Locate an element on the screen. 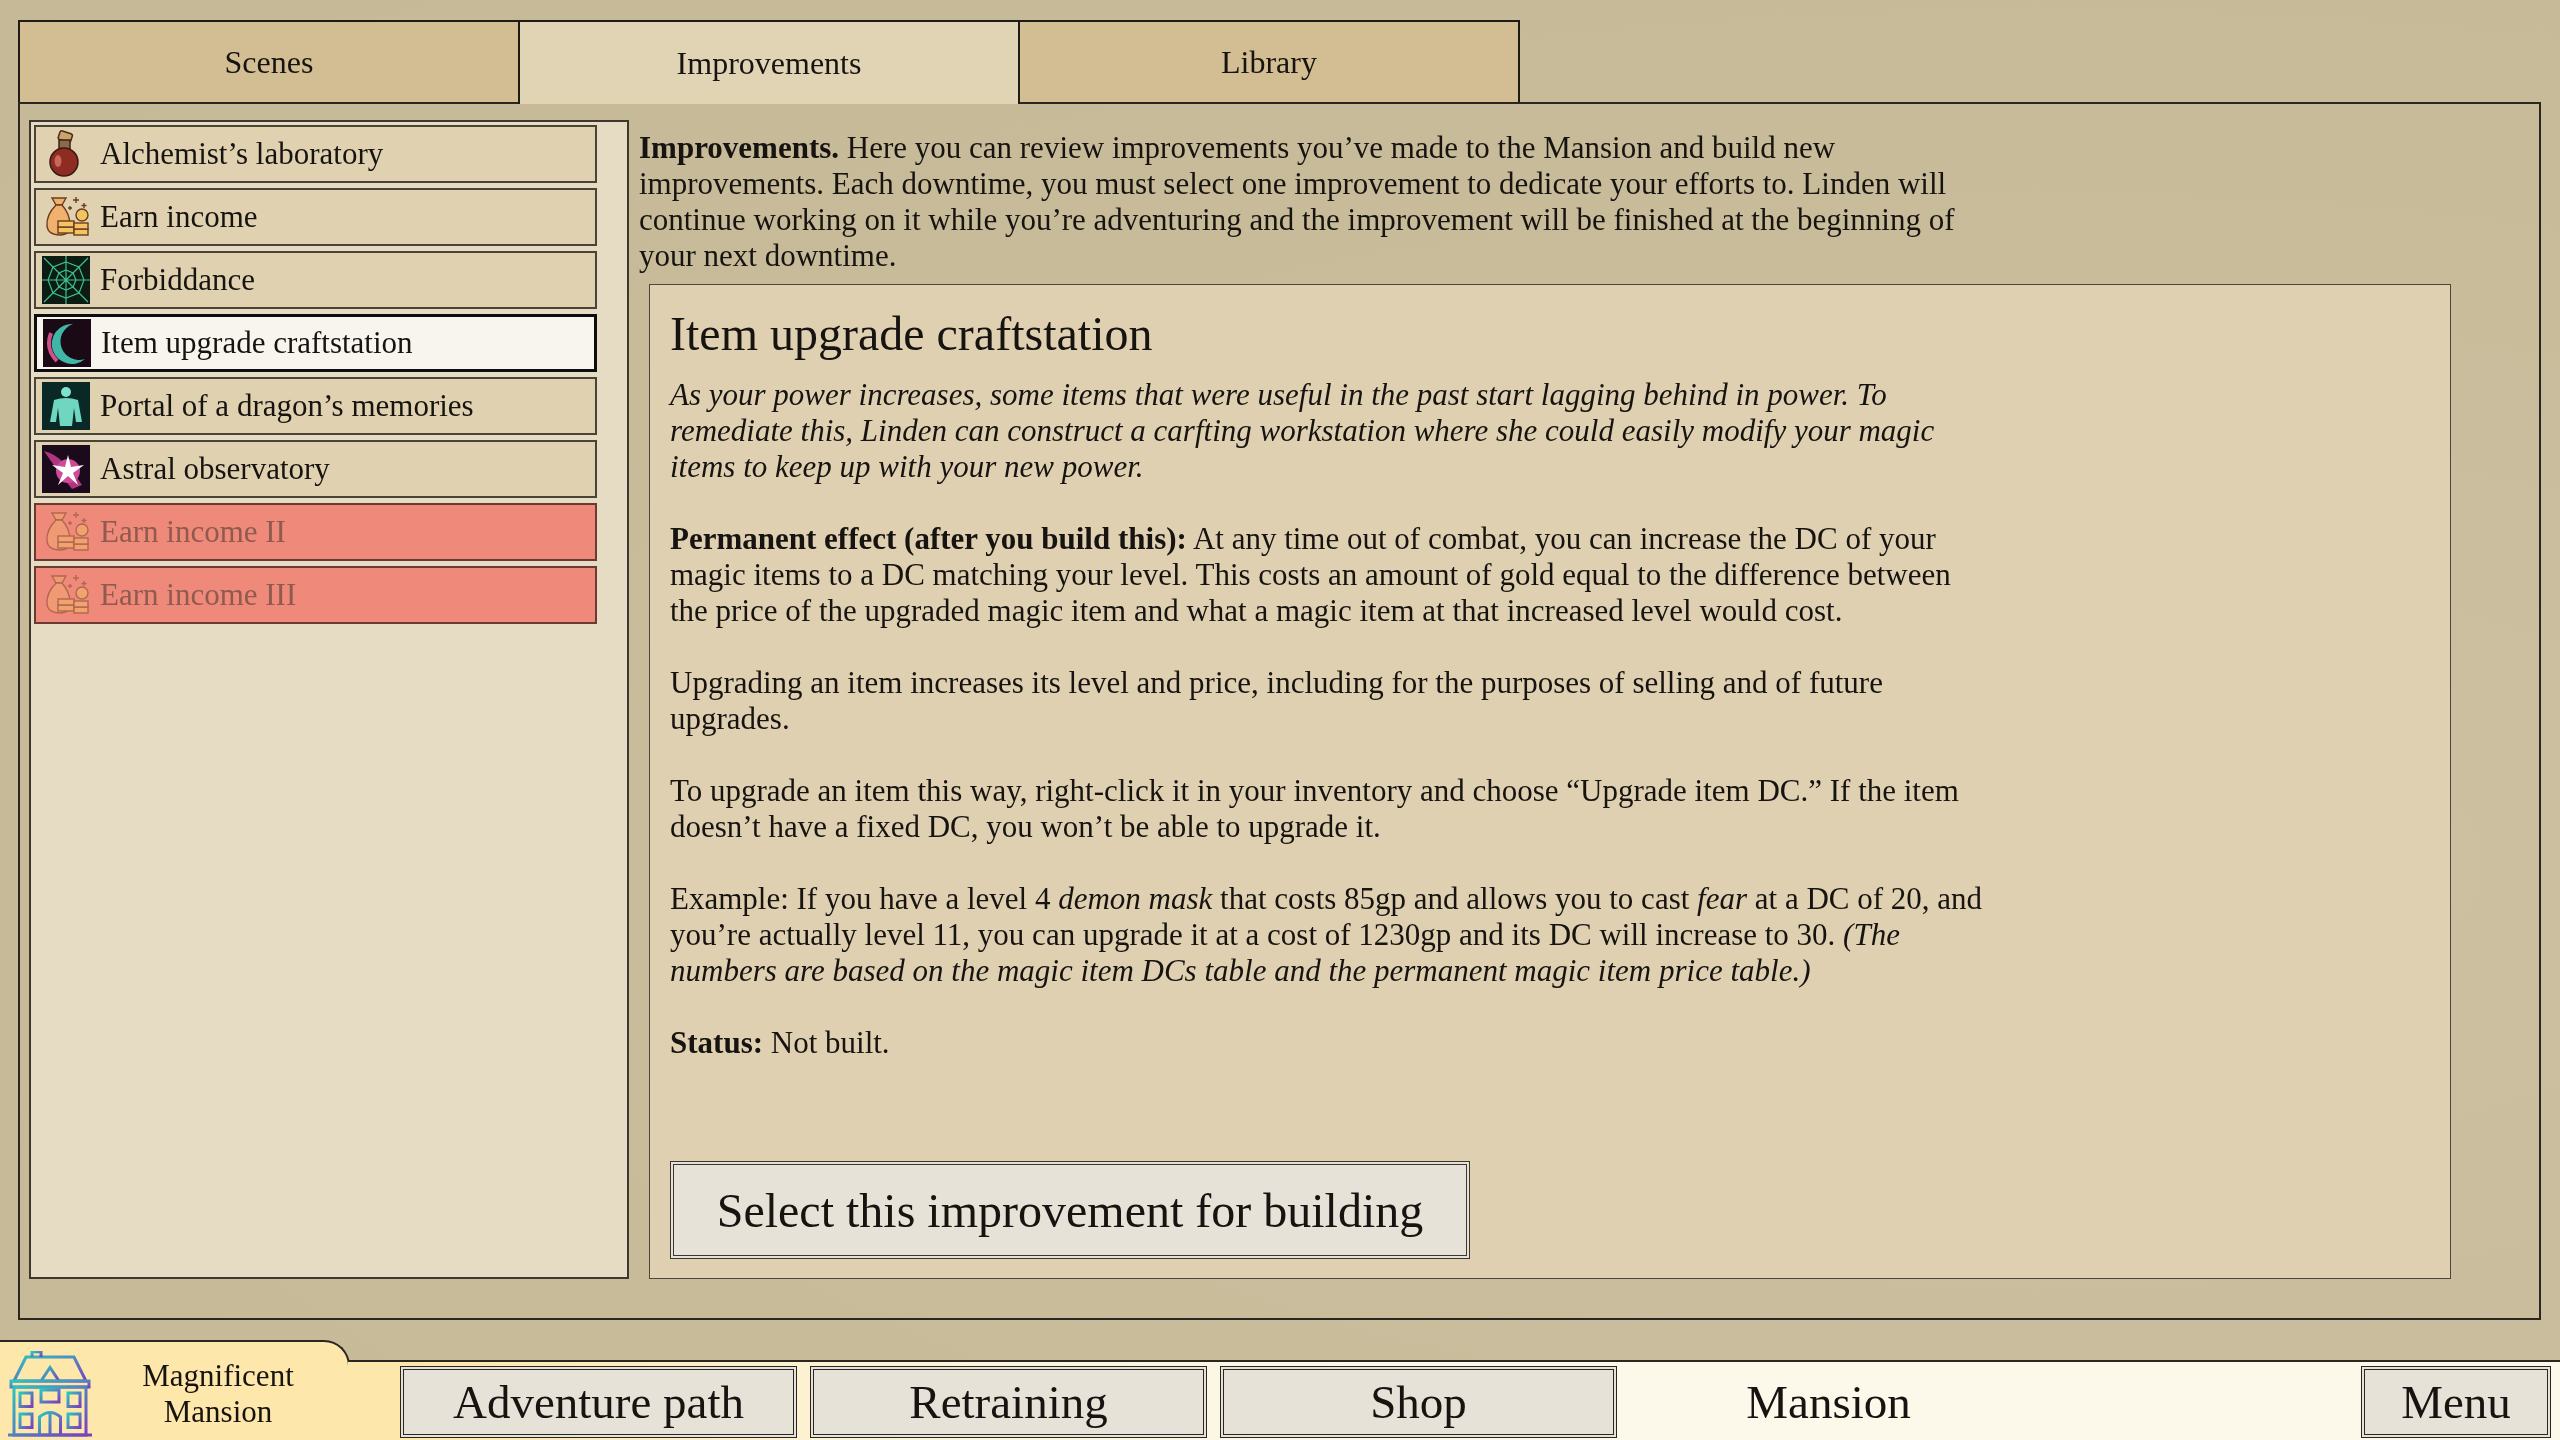  house-icon is located at coordinates (50, 1394).